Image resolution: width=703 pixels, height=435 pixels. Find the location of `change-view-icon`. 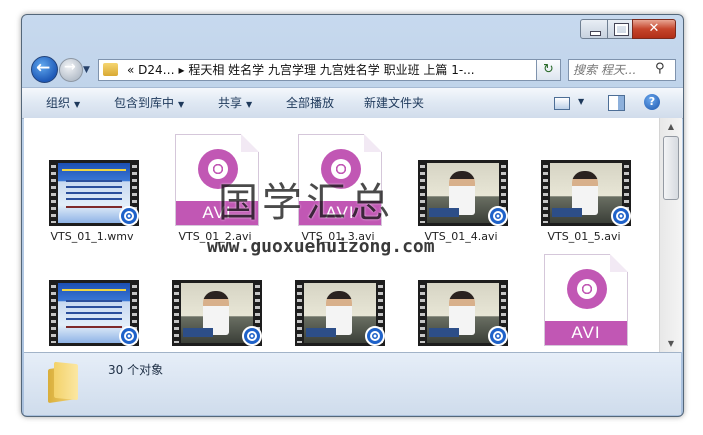

change-view-icon is located at coordinates (562, 103).